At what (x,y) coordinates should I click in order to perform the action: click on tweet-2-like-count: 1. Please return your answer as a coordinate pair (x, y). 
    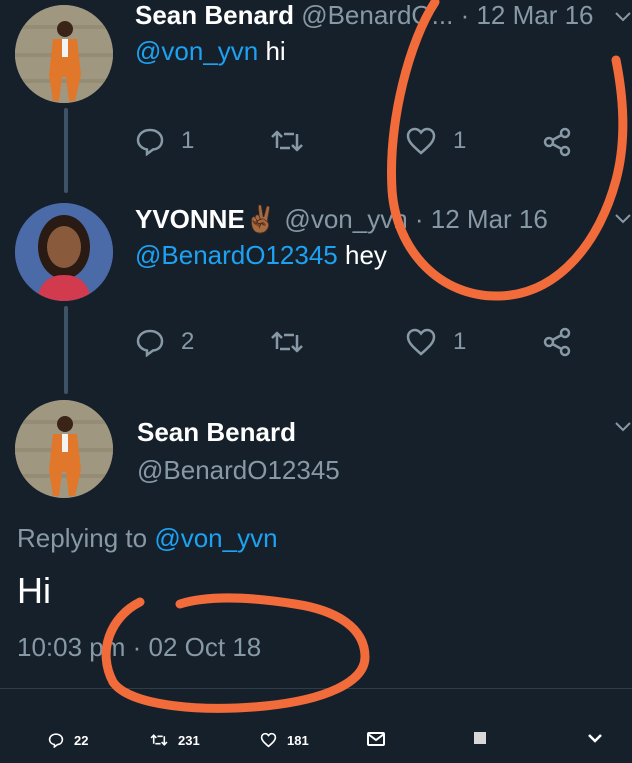
    Looking at the image, I should click on (460, 341).